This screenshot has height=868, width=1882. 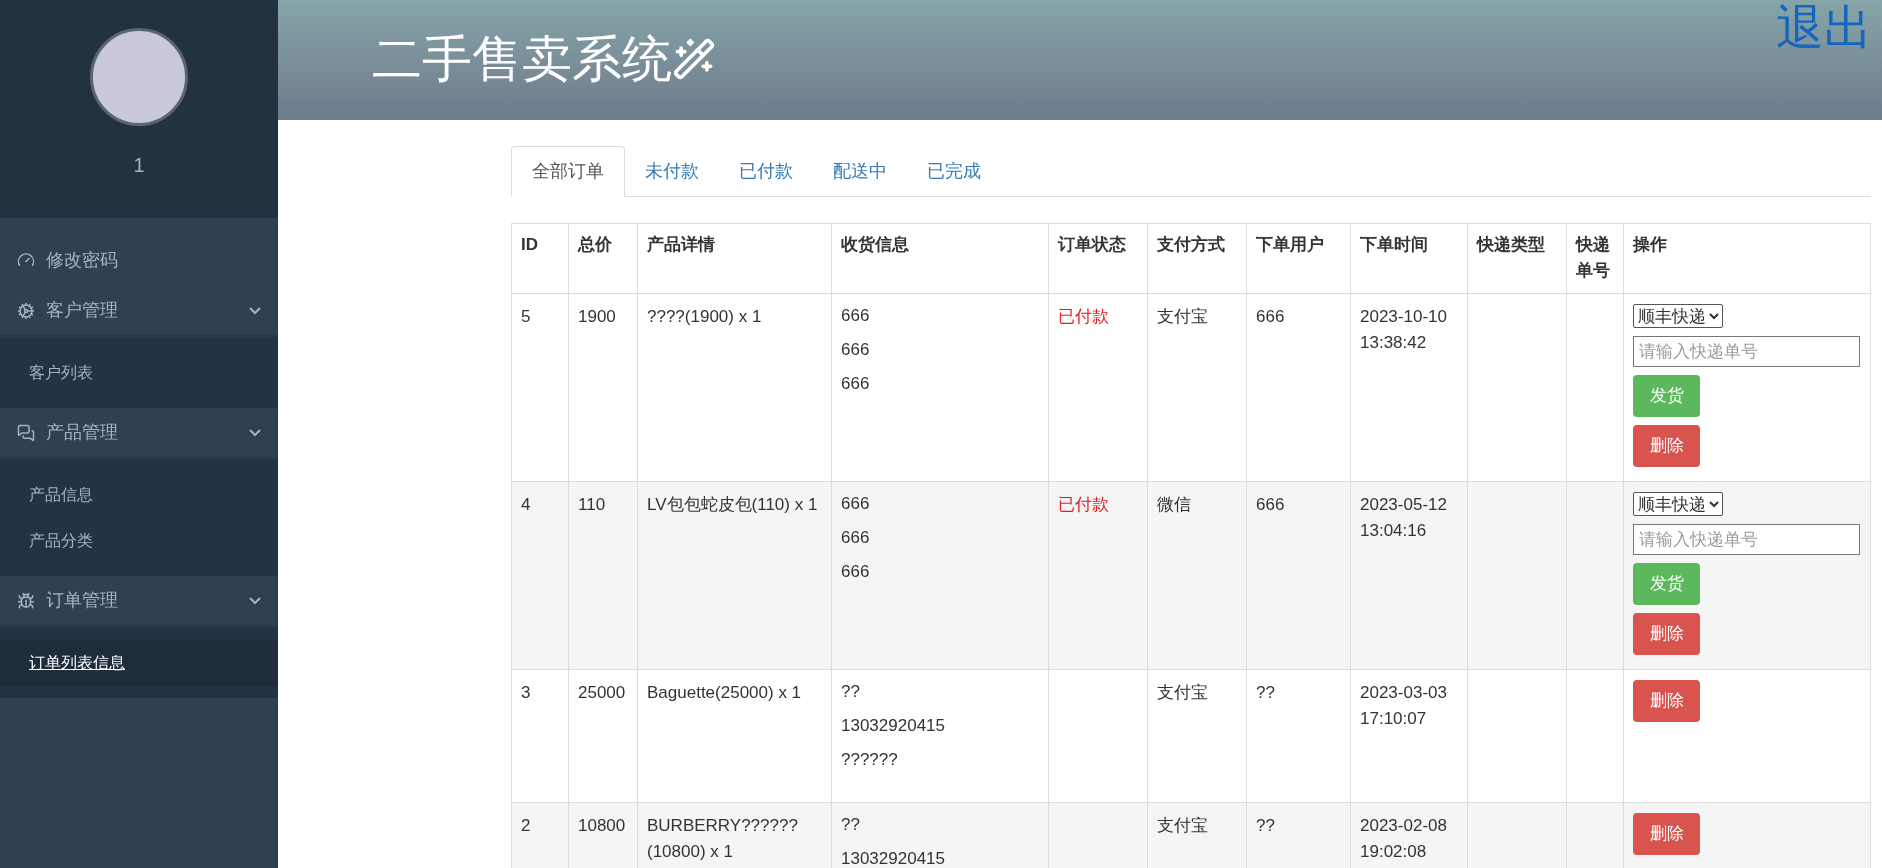 I want to click on submenu-item: 订单列表信息, so click(x=139, y=663).